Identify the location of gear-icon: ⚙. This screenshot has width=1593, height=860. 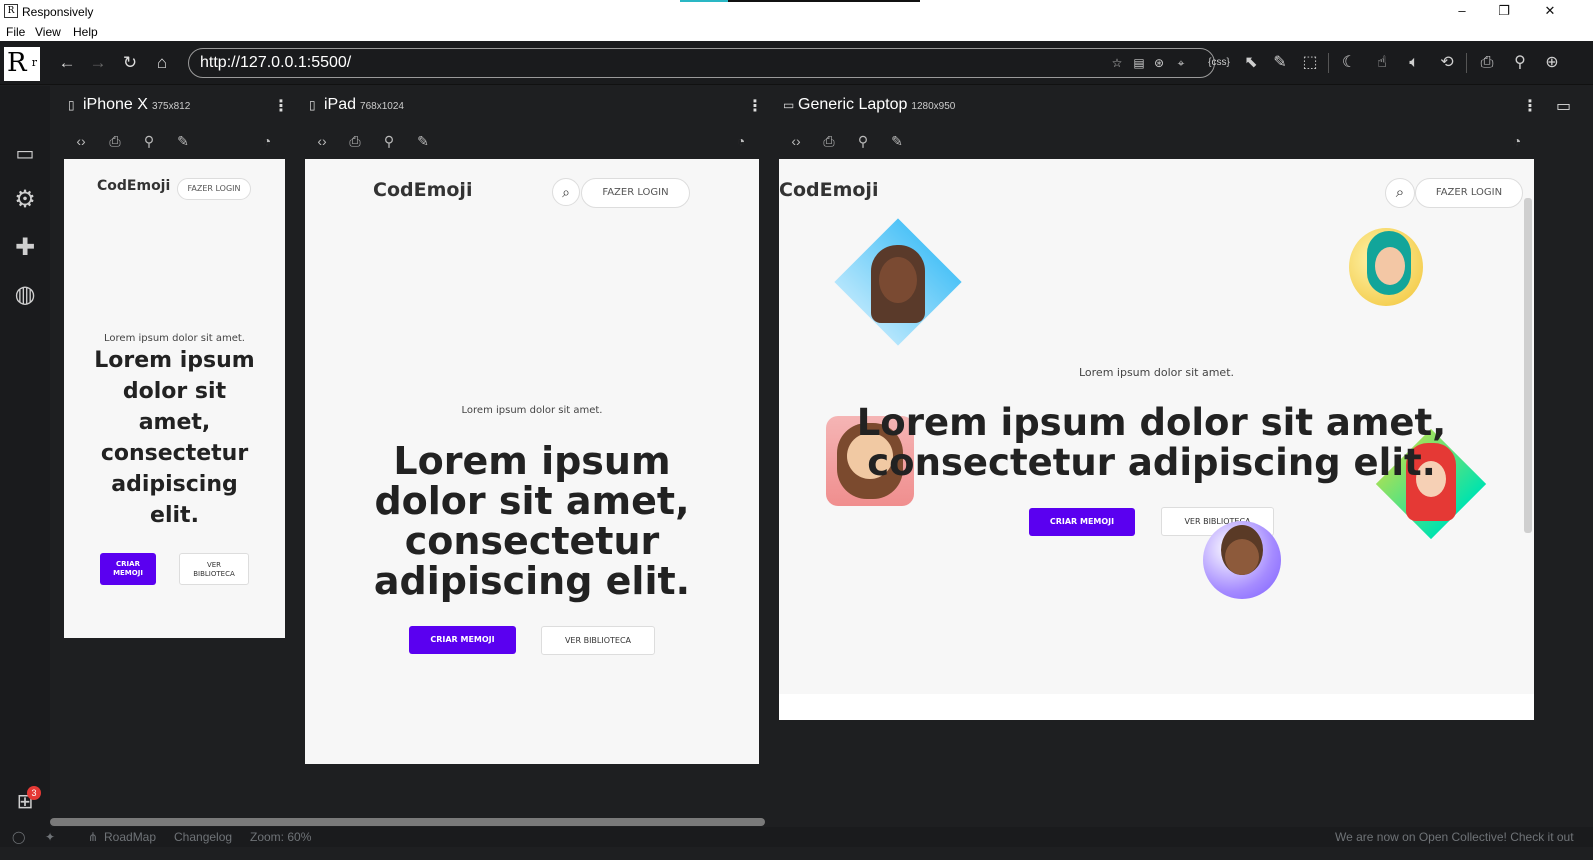
(25, 200).